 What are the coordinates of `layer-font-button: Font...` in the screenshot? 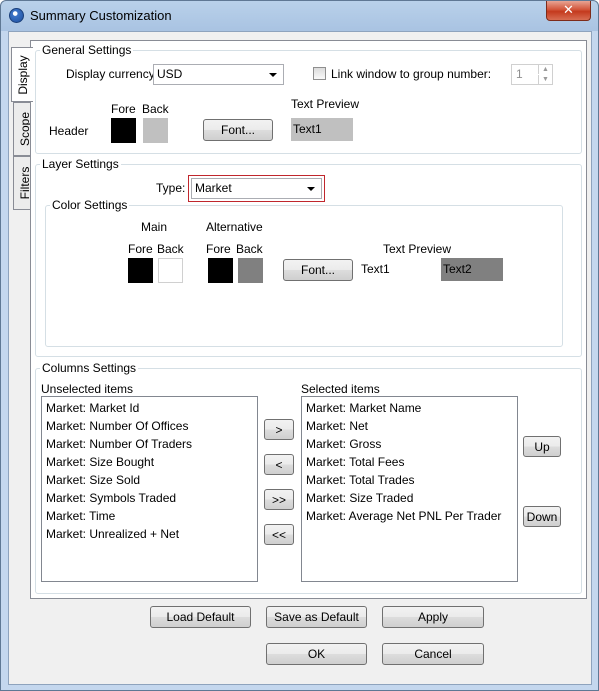 It's located at (318, 270).